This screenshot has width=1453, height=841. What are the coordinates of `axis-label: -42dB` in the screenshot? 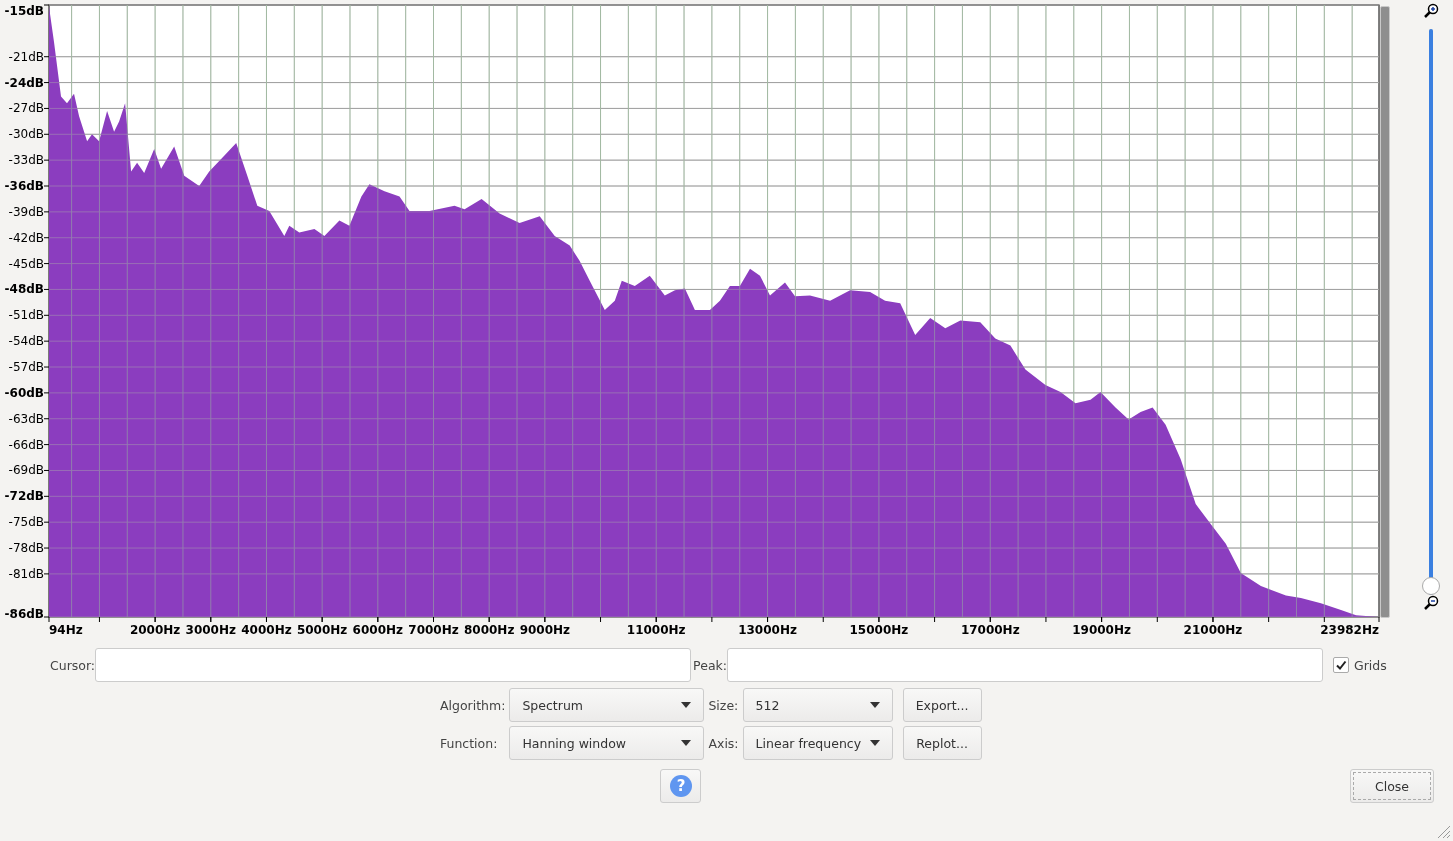 It's located at (26, 237).